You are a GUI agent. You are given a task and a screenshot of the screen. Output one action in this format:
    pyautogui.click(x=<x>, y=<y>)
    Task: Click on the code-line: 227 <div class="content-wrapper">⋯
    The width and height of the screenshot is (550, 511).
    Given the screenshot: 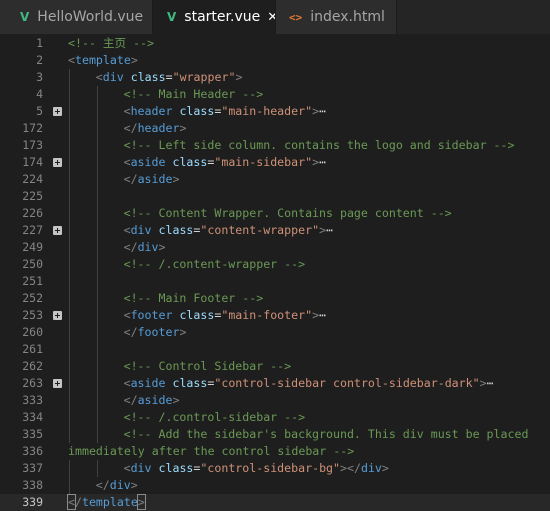 What is the action you would take?
    pyautogui.click(x=275, y=230)
    